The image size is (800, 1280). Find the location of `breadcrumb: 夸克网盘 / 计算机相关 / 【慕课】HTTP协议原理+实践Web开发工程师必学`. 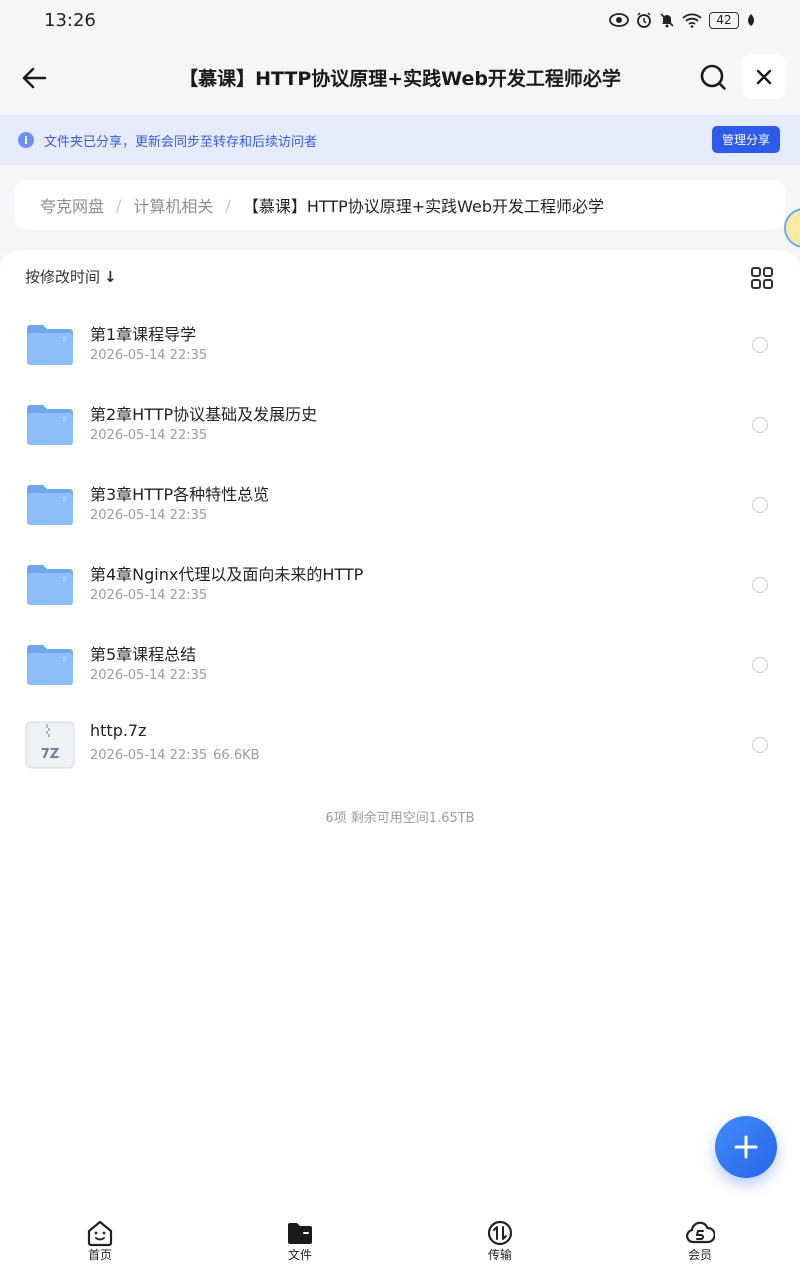

breadcrumb: 夸克网盘 / 计算机相关 / 【慕课】HTTP协议原理+实践Web开发工程师必学 is located at coordinates (400, 205).